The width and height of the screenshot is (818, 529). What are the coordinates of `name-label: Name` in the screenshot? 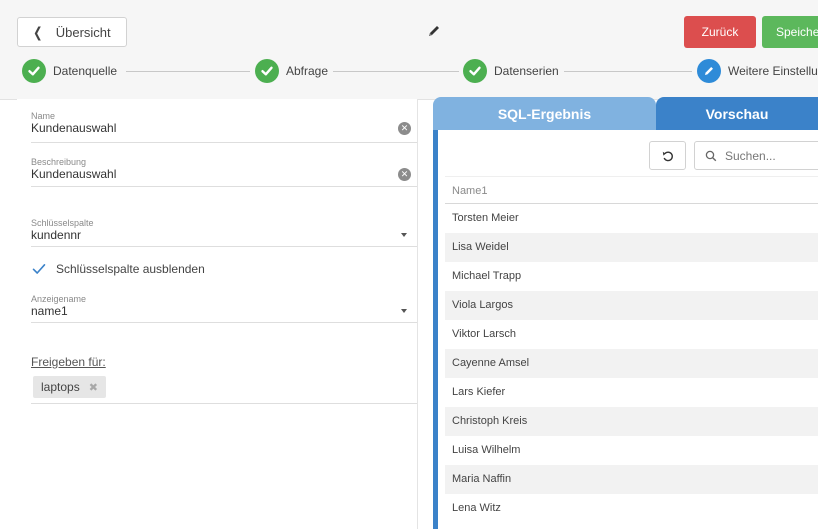 It's located at (43, 116).